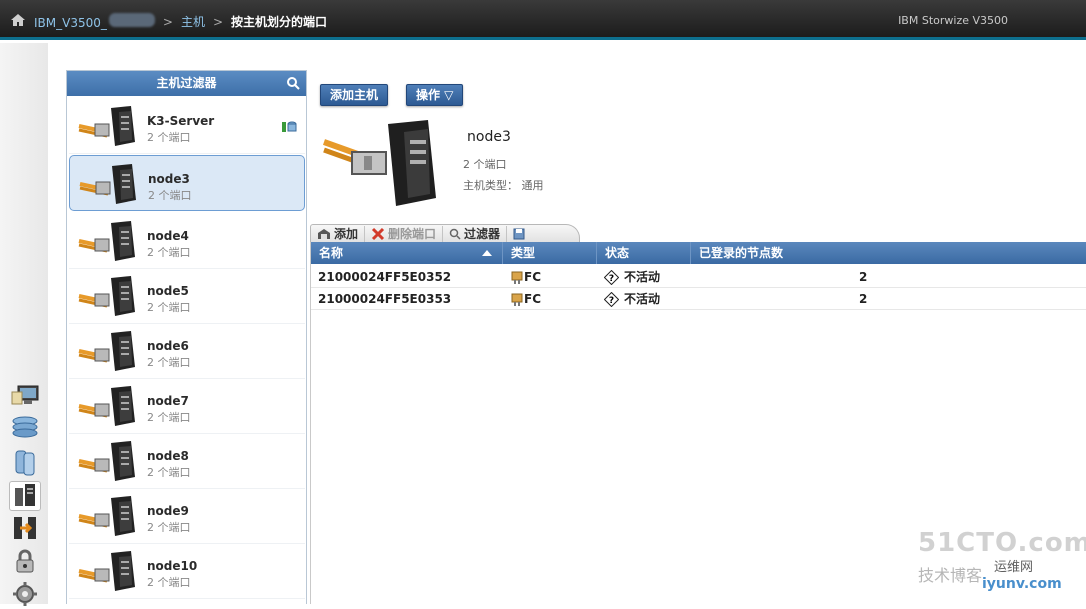 Image resolution: width=1086 pixels, height=609 pixels. What do you see at coordinates (503, 185) in the screenshot?
I see `host-detail-type: 主机类型： 通用` at bounding box center [503, 185].